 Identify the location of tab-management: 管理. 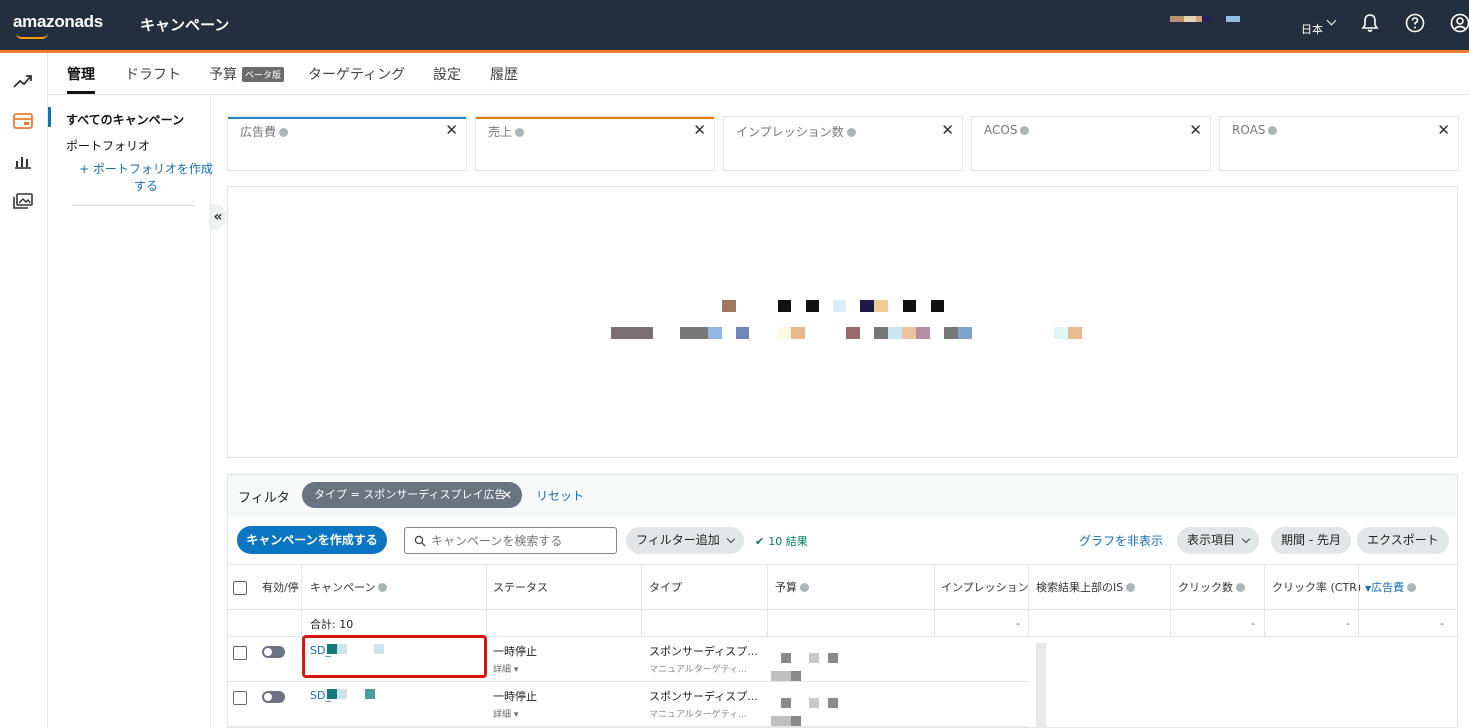
(81, 74).